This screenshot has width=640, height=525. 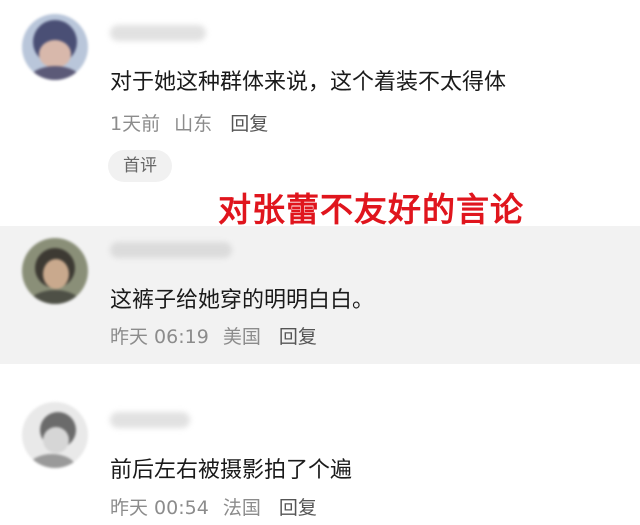 I want to click on comment-location: 山东, so click(x=193, y=124).